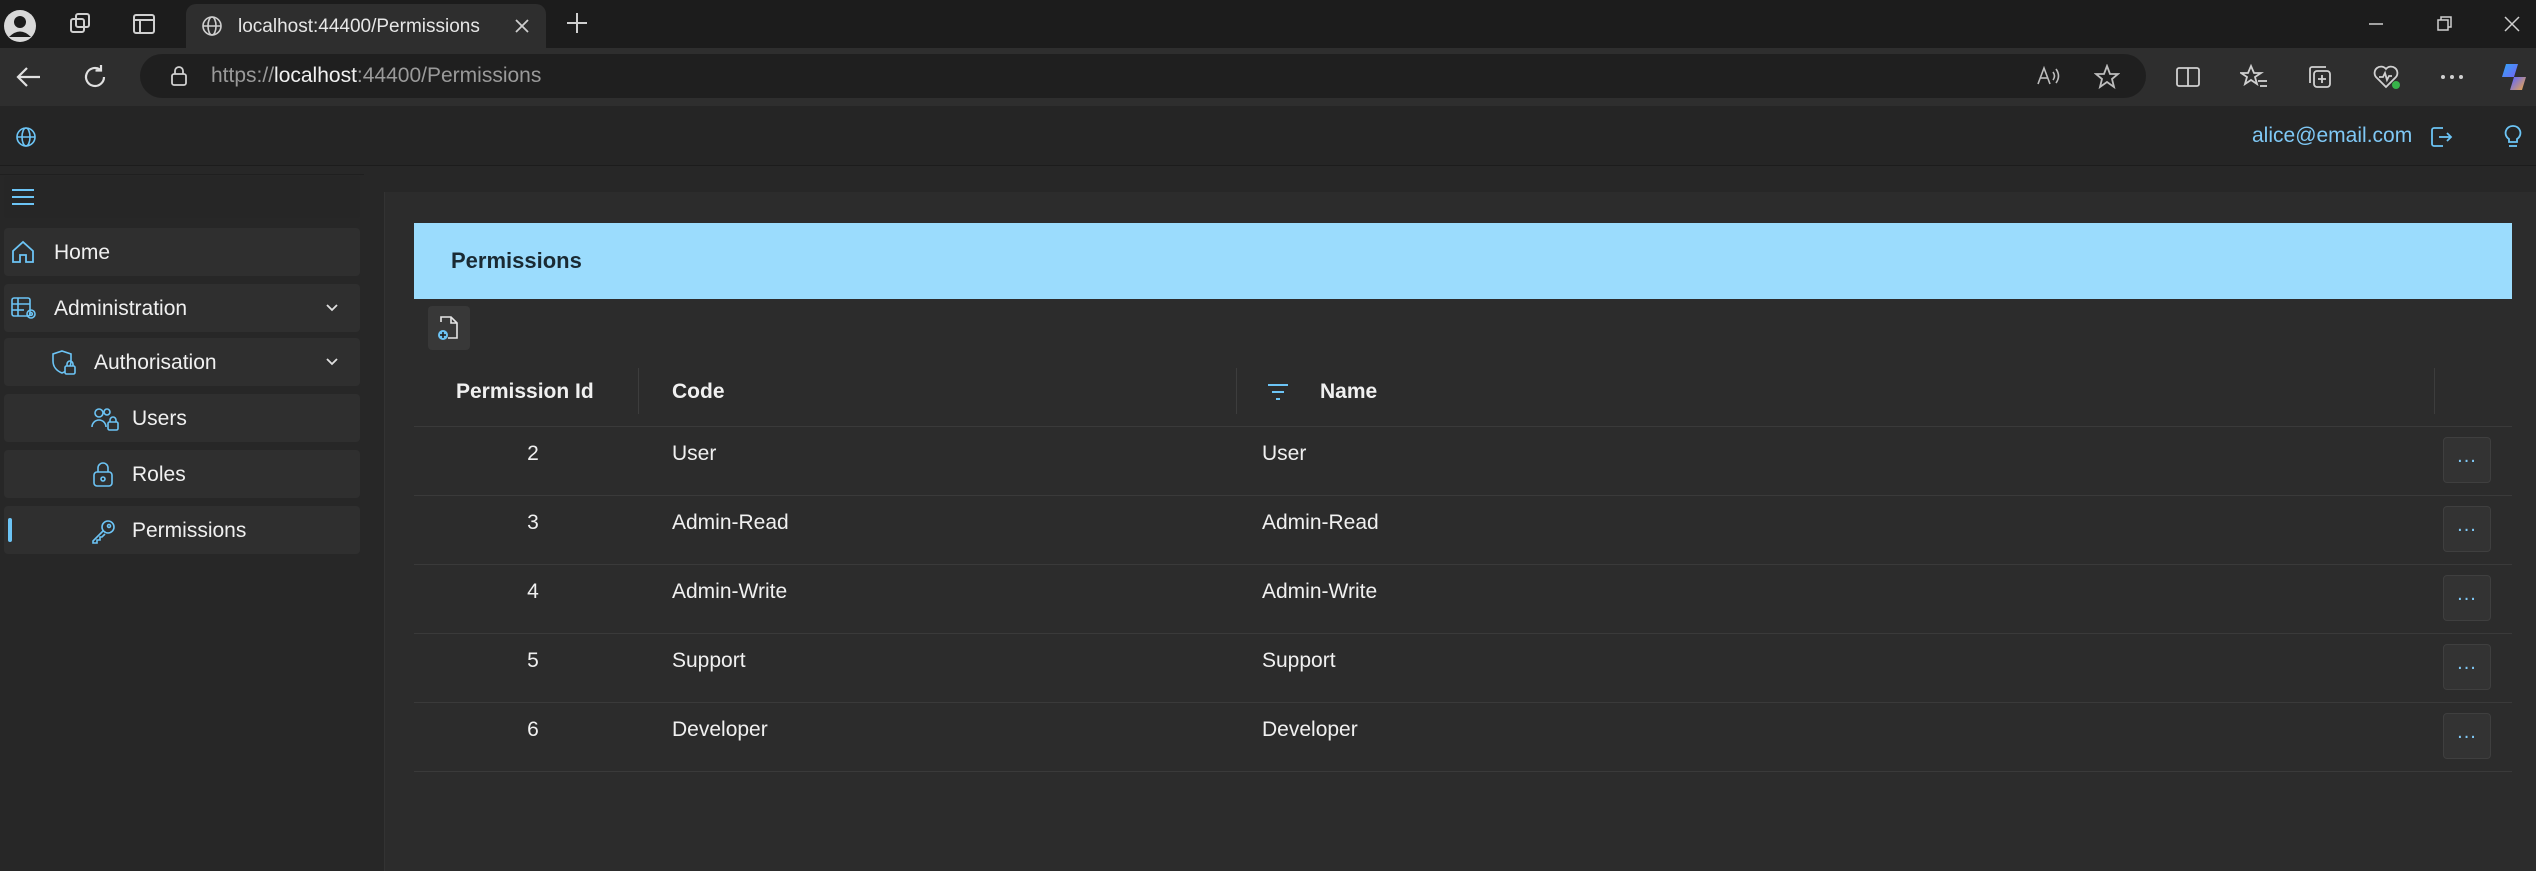  I want to click on lightbulb-icon, so click(2513, 137).